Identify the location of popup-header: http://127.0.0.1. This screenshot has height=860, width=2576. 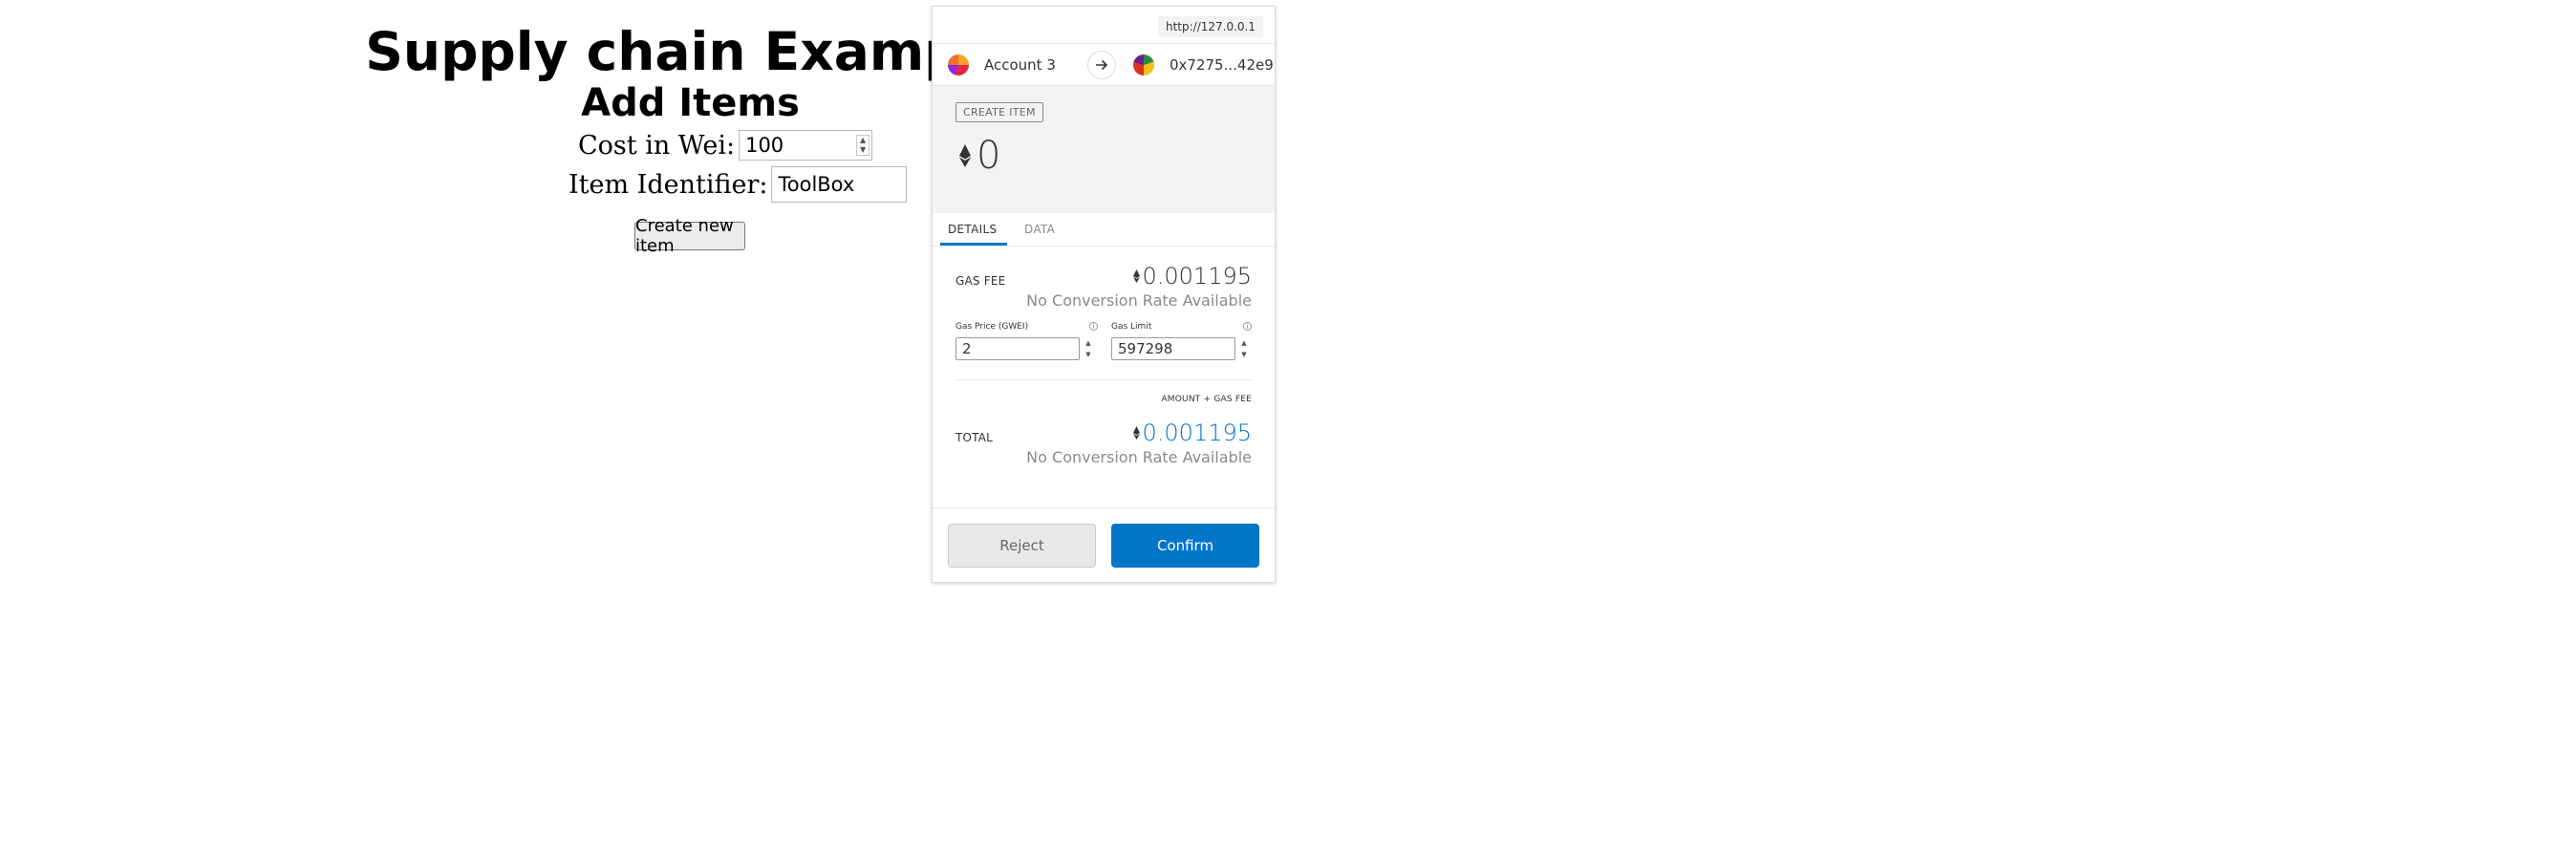
(1104, 25).